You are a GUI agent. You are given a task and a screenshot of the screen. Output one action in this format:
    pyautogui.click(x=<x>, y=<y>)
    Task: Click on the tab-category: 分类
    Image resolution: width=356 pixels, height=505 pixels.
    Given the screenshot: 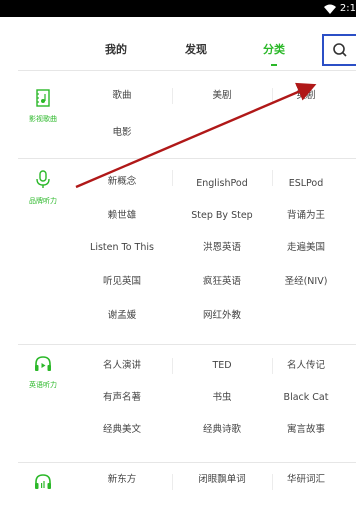 What is the action you would take?
    pyautogui.click(x=274, y=50)
    